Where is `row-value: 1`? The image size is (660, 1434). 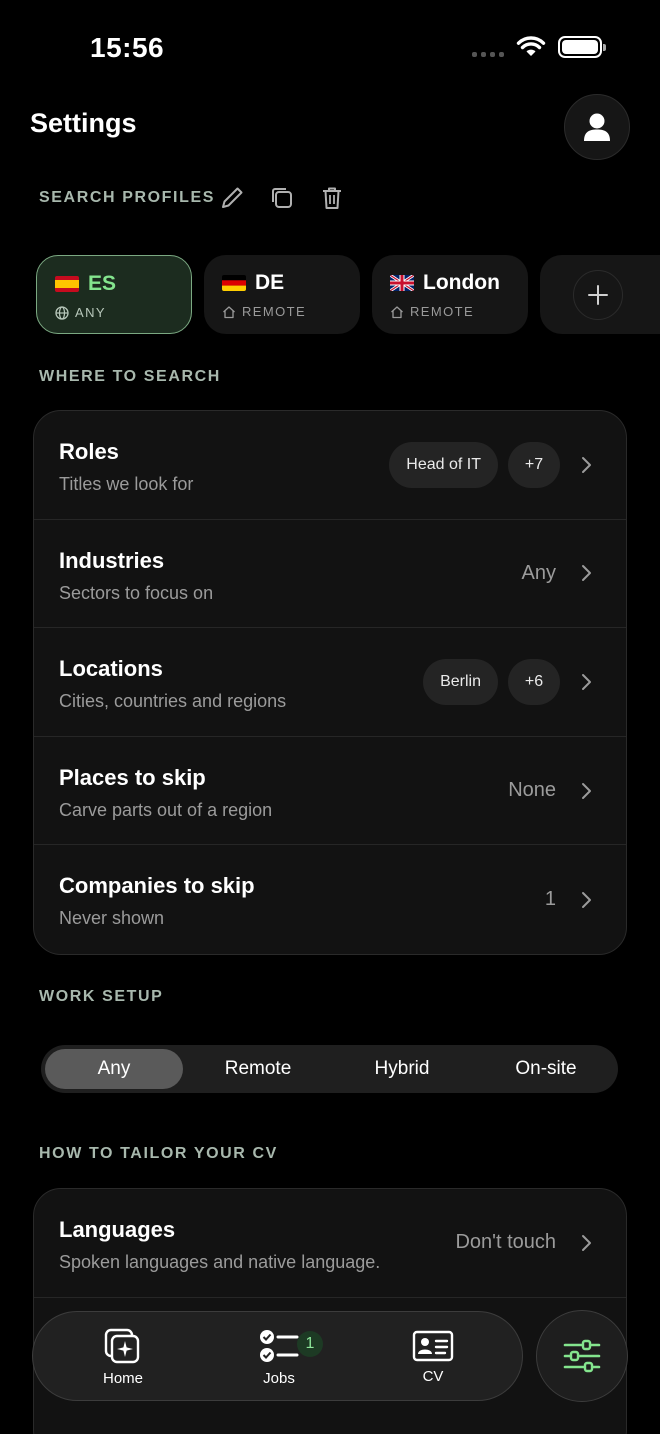 row-value: 1 is located at coordinates (550, 899).